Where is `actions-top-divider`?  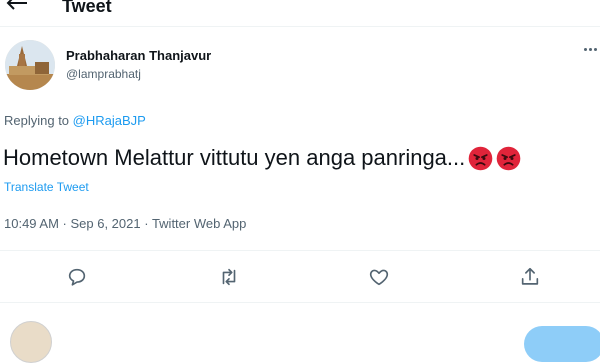
actions-top-divider is located at coordinates (300, 250).